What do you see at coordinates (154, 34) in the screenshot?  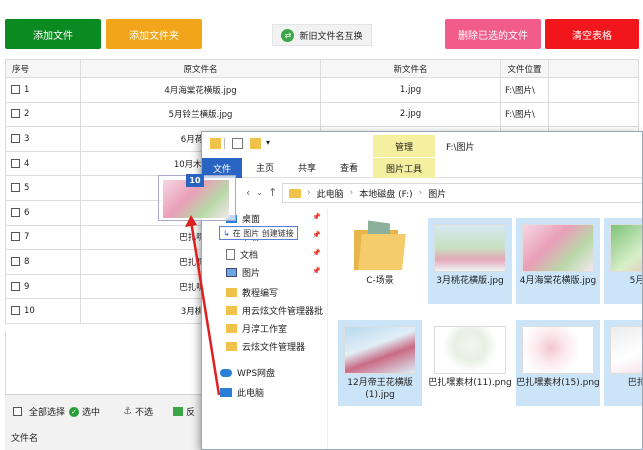 I see `add-folder-button: 添加文件夹` at bounding box center [154, 34].